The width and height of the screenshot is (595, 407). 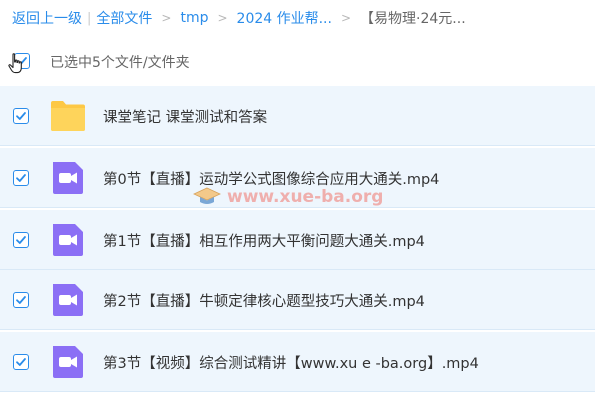 What do you see at coordinates (124, 18) in the screenshot?
I see `breadcrumb-item-all-files: 全部文件` at bounding box center [124, 18].